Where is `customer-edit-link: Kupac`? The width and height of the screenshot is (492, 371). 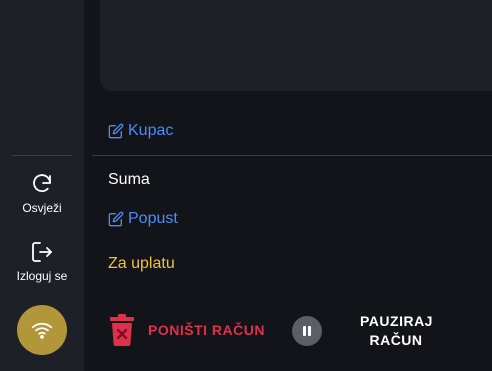 customer-edit-link: Kupac is located at coordinates (140, 131).